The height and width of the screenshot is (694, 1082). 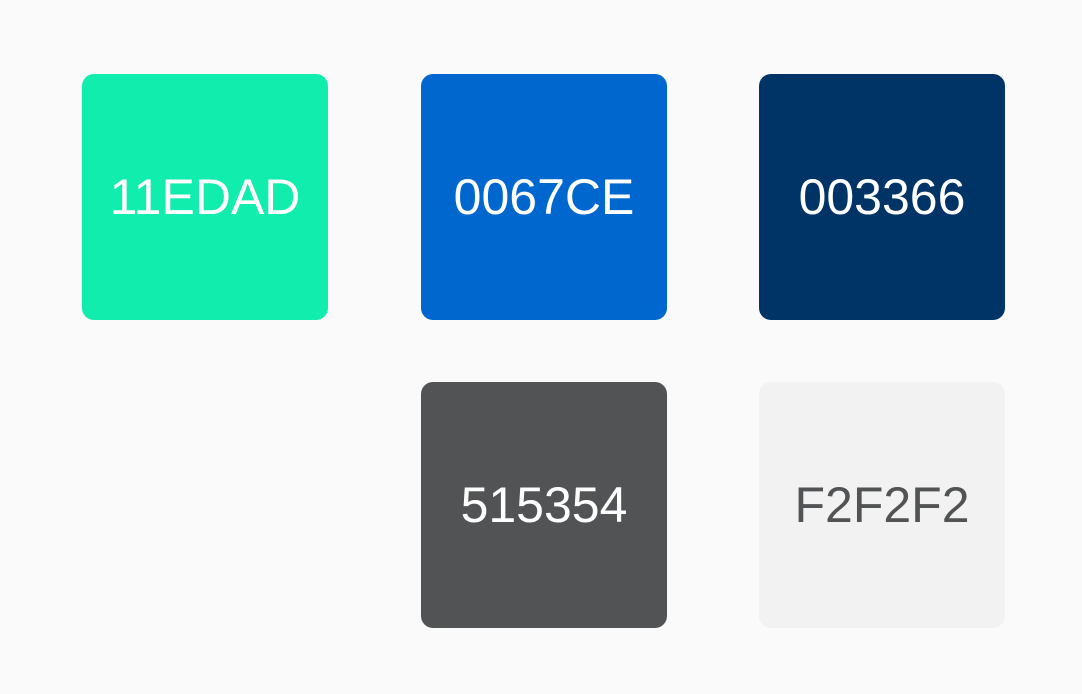 I want to click on swatch-11edad: 11EDAD, so click(x=205, y=197).